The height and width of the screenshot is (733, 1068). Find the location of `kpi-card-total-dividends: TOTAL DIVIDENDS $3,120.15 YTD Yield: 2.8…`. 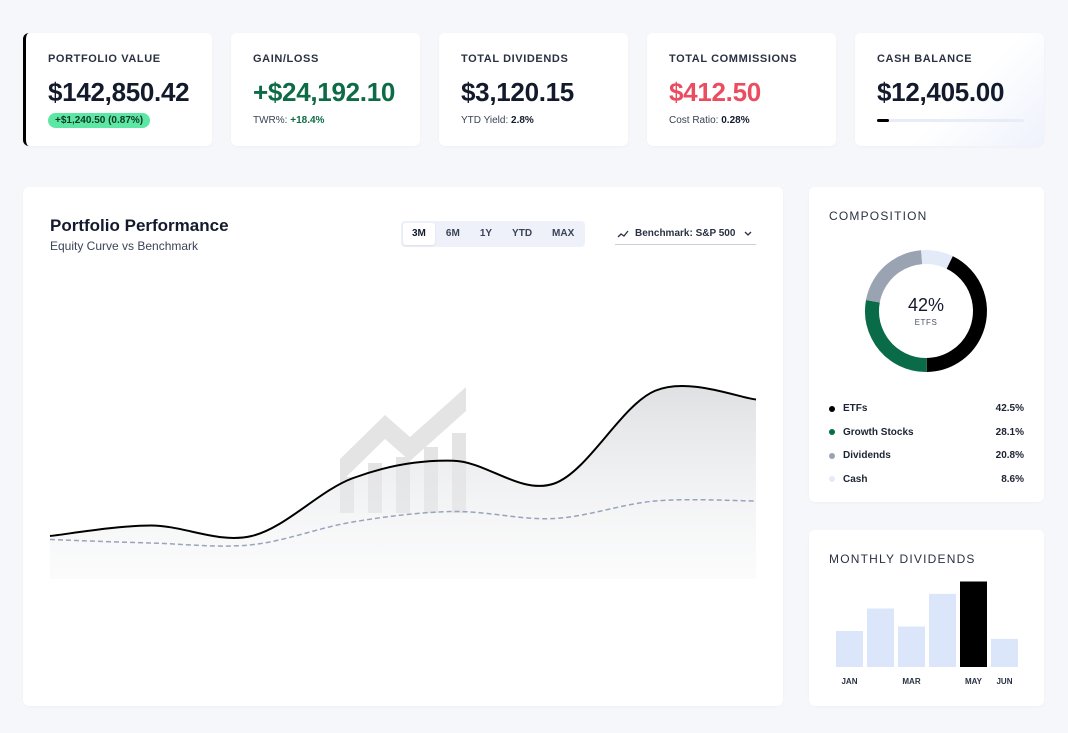

kpi-card-total-dividends: TOTAL DIVIDENDS $3,120.15 YTD Yield: 2.8… is located at coordinates (533, 89).